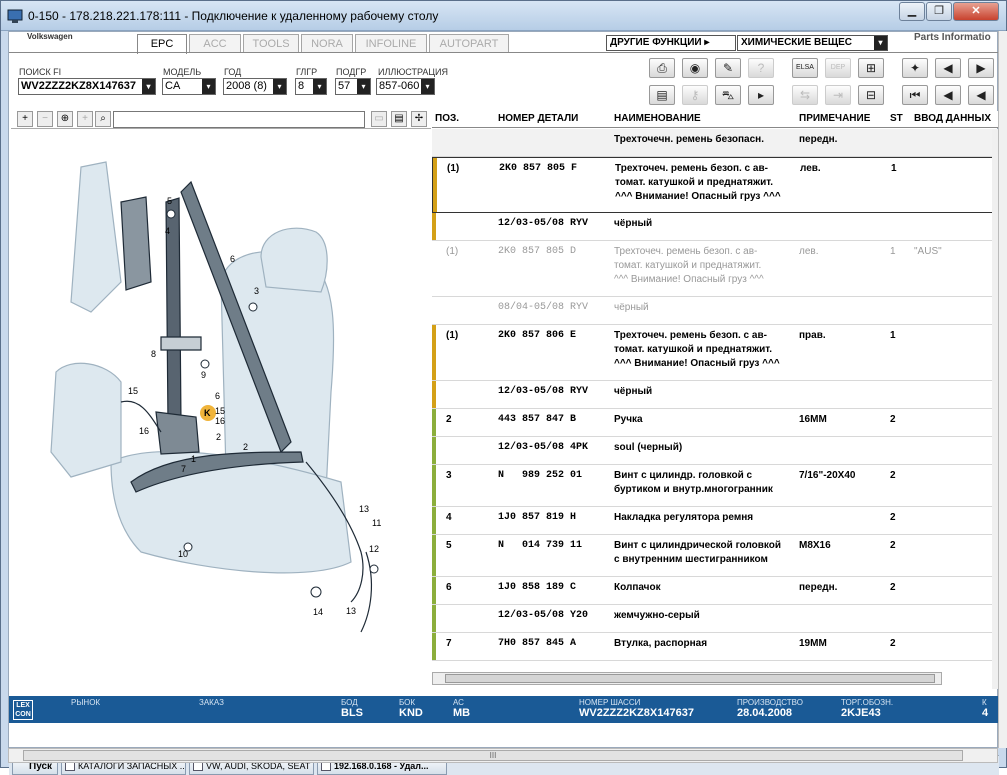 The height and width of the screenshot is (775, 1007). What do you see at coordinates (207, 413) in the screenshot?
I see `callout-k: K` at bounding box center [207, 413].